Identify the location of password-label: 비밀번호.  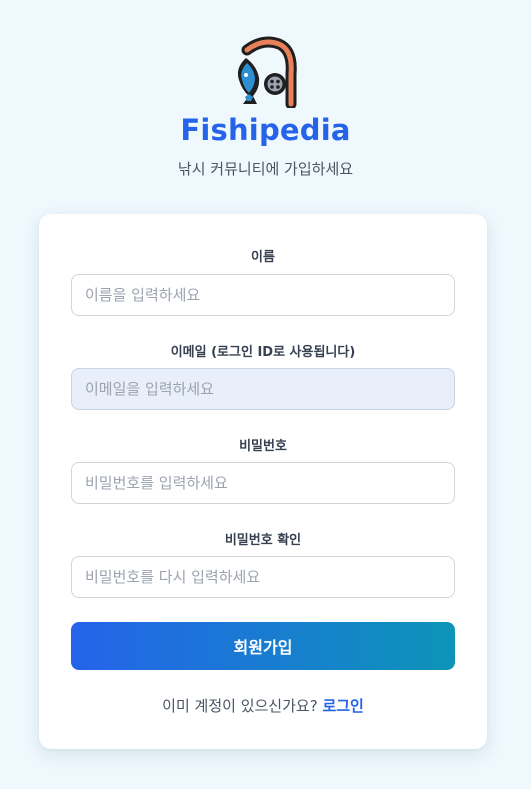
(263, 446).